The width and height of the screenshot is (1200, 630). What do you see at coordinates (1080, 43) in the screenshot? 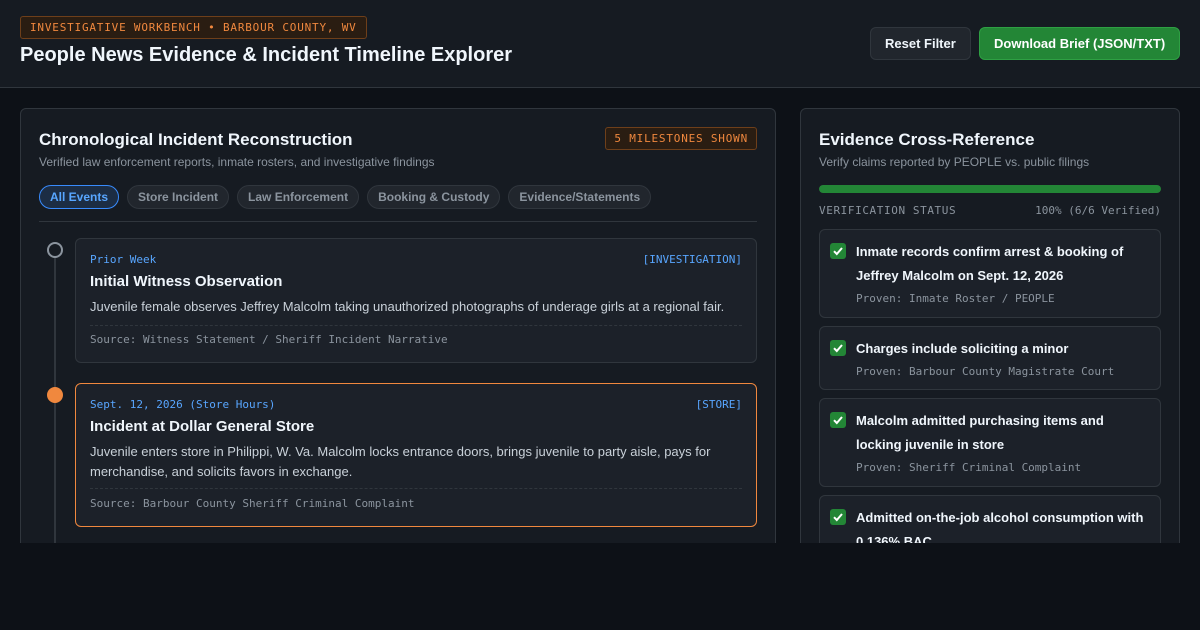
I see `download-brief-button: Download Brief (JSON/TXT)` at bounding box center [1080, 43].